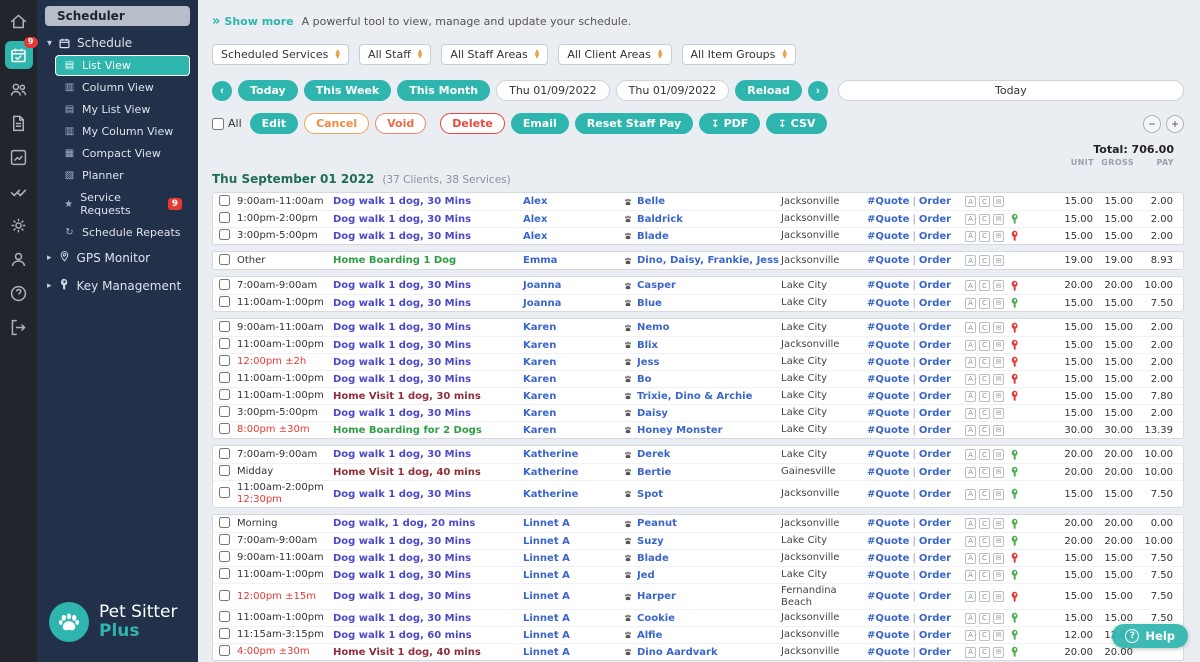 Image resolution: width=1200 pixels, height=662 pixels. I want to click on pet-link: Daisy, so click(652, 413).